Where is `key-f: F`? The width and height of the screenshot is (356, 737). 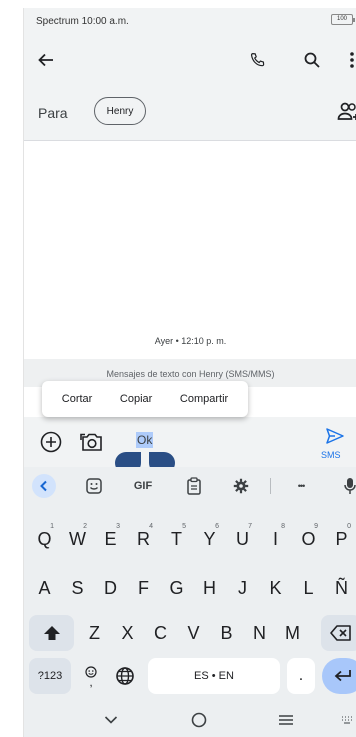
key-f: F is located at coordinates (143, 588).